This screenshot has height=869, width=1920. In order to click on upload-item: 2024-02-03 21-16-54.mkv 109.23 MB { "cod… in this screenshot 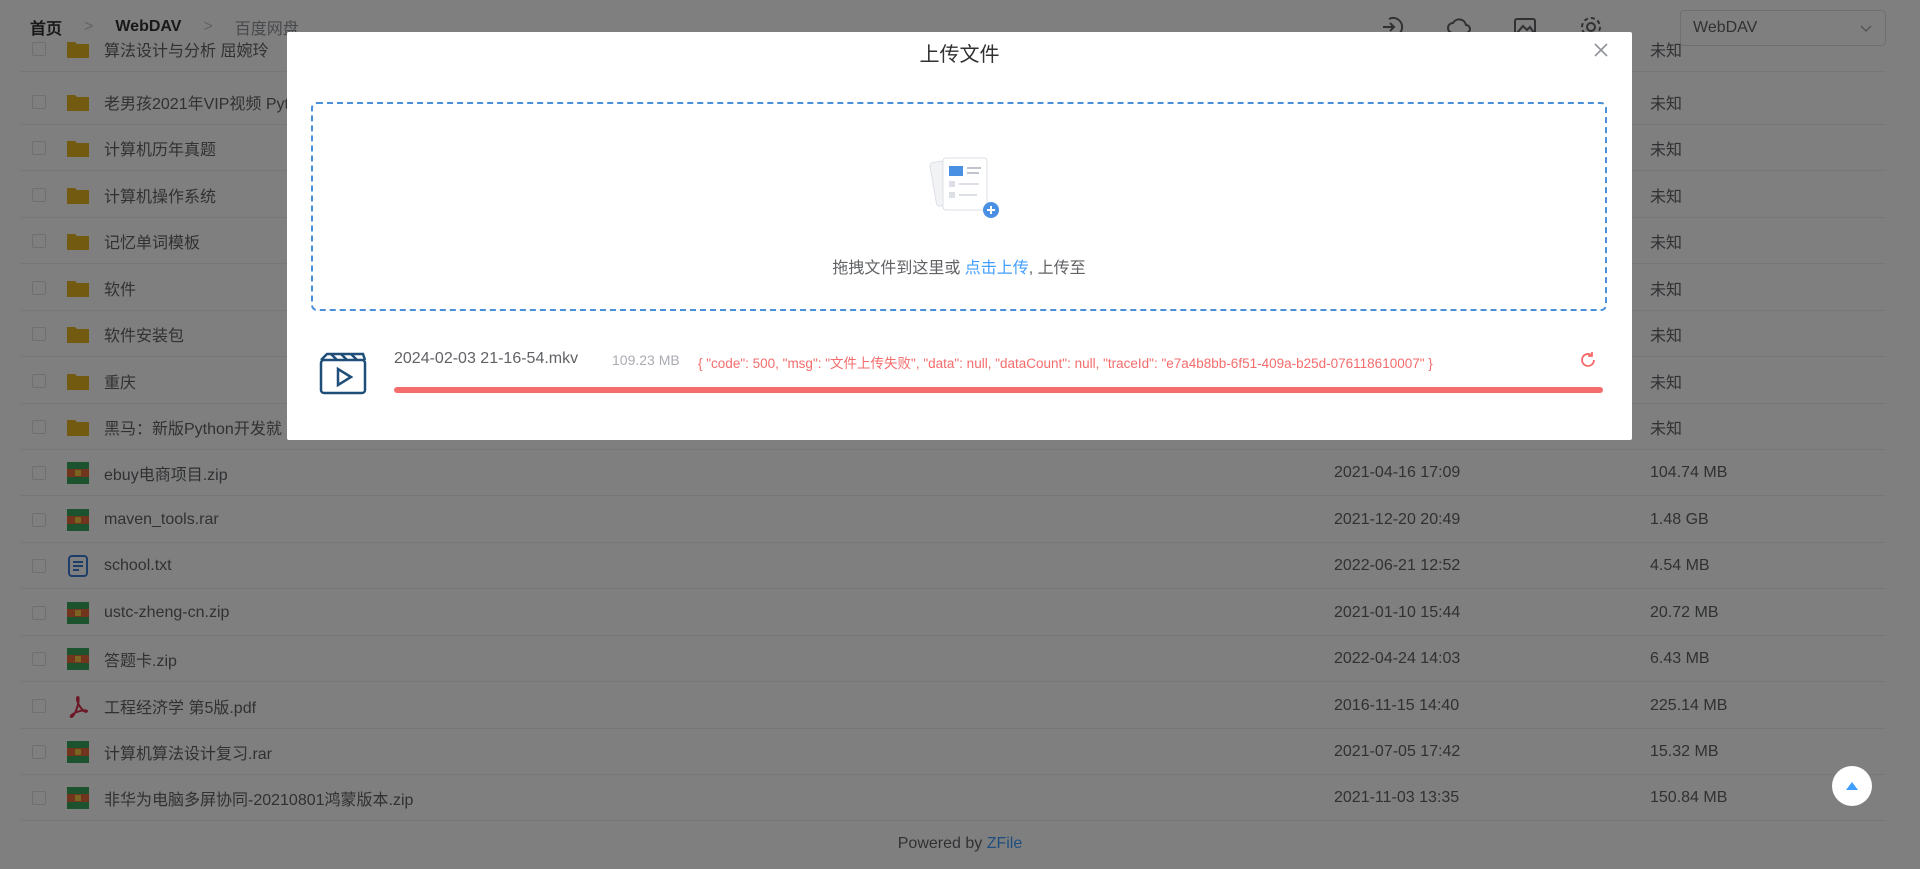, I will do `click(962, 384)`.